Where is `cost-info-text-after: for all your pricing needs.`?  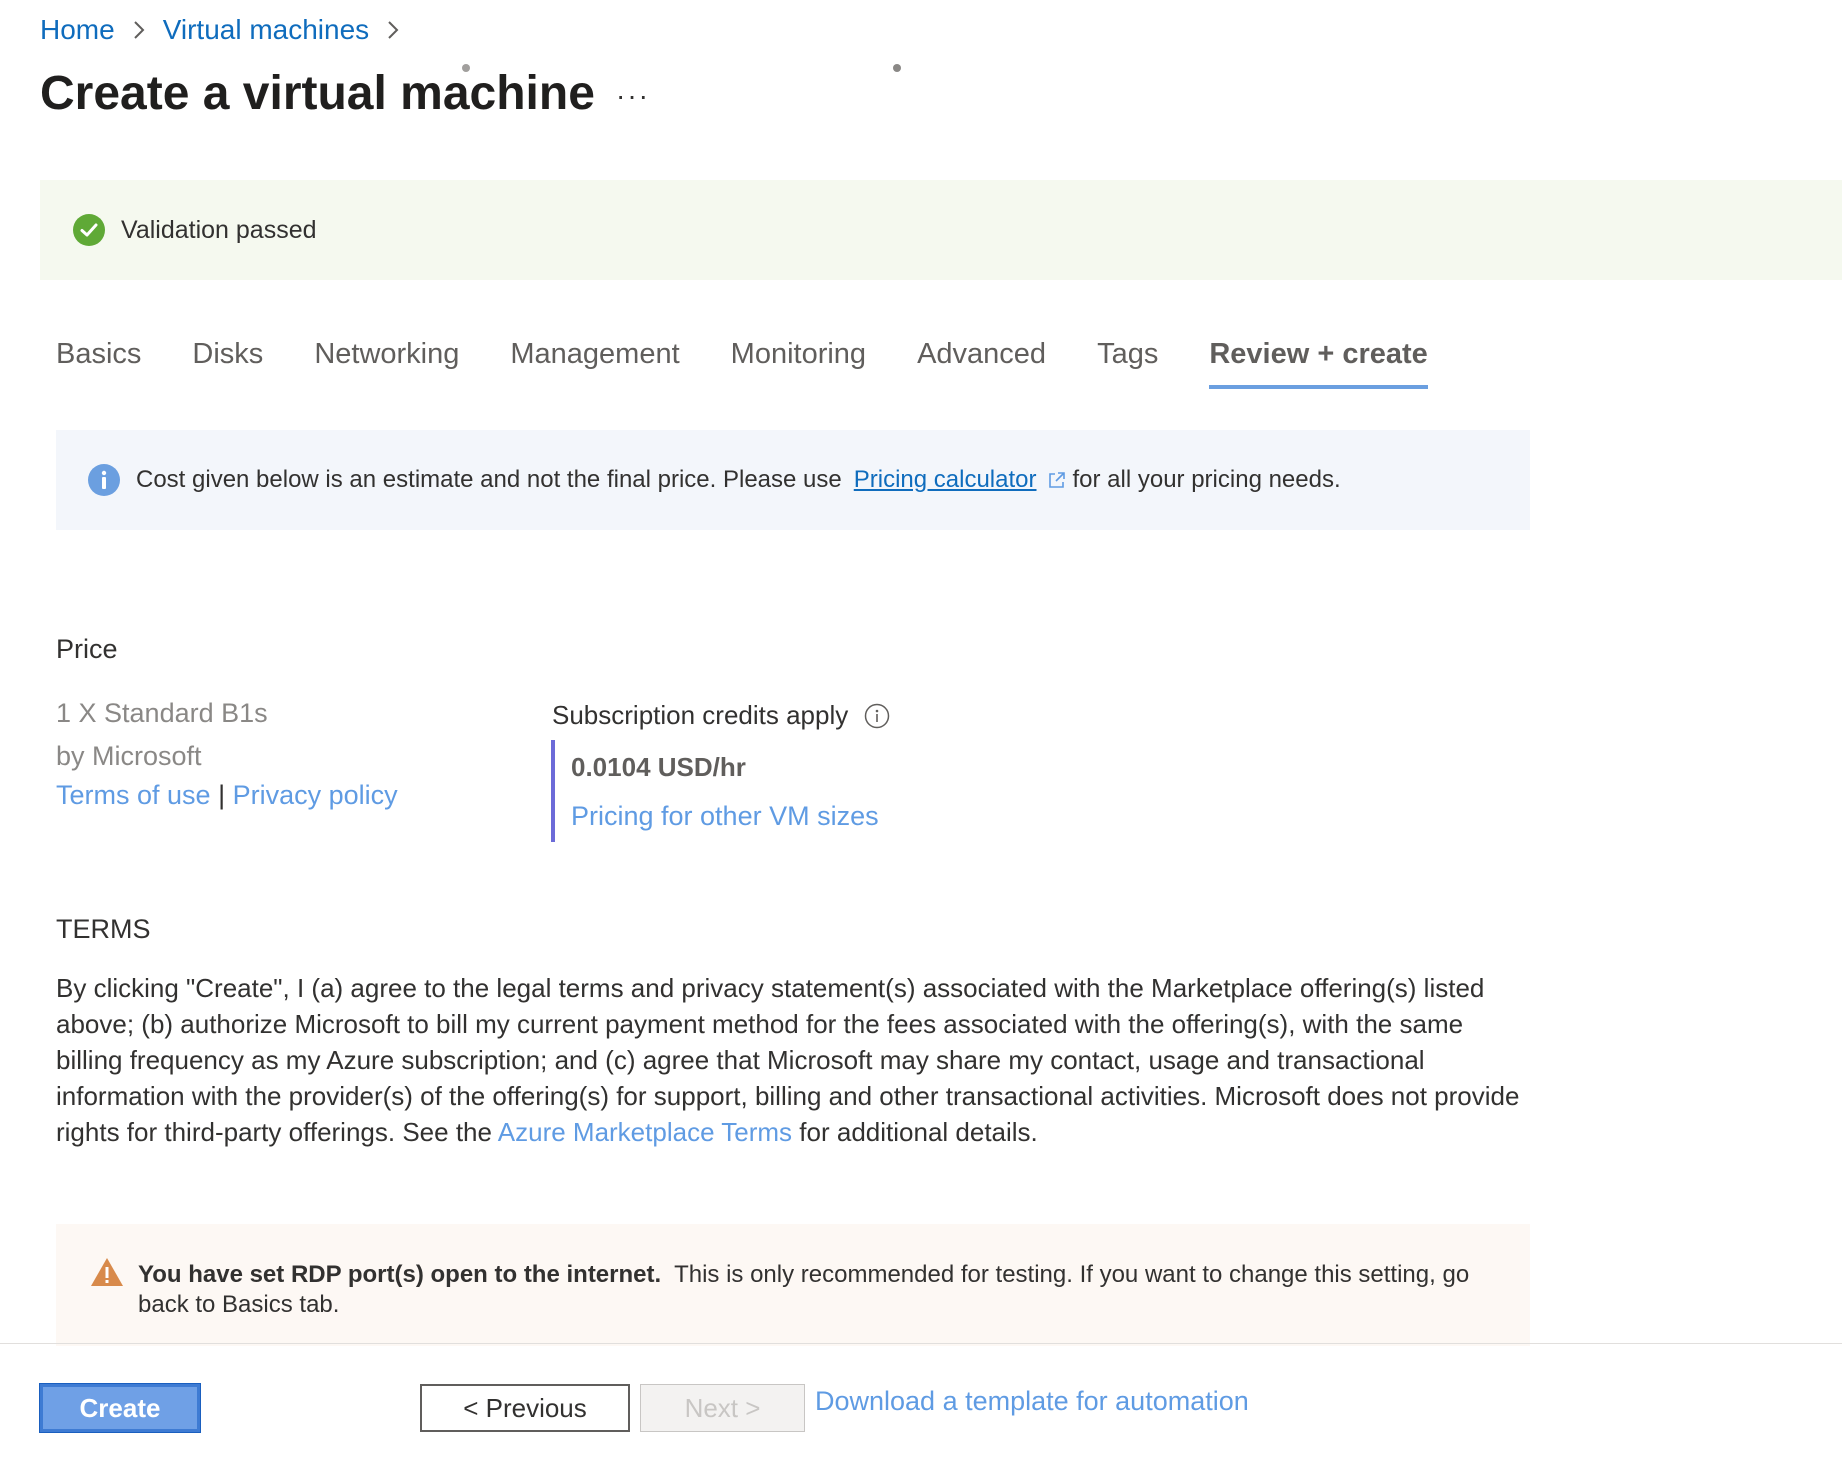 cost-info-text-after: for all your pricing needs. is located at coordinates (1206, 479).